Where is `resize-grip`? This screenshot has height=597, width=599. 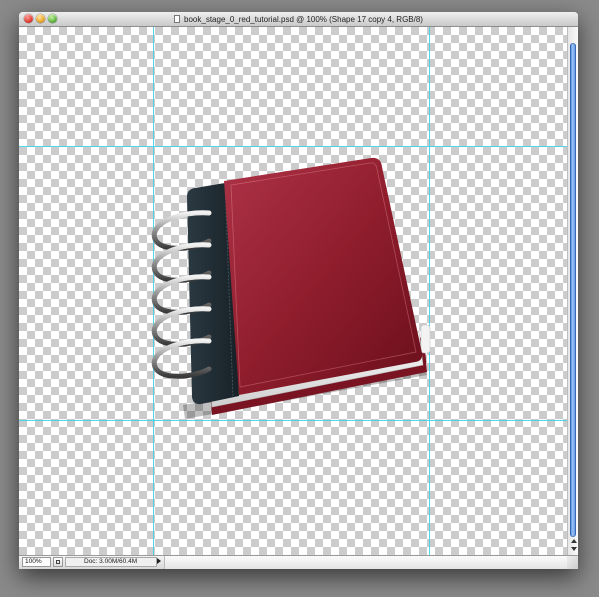 resize-grip is located at coordinates (572, 562).